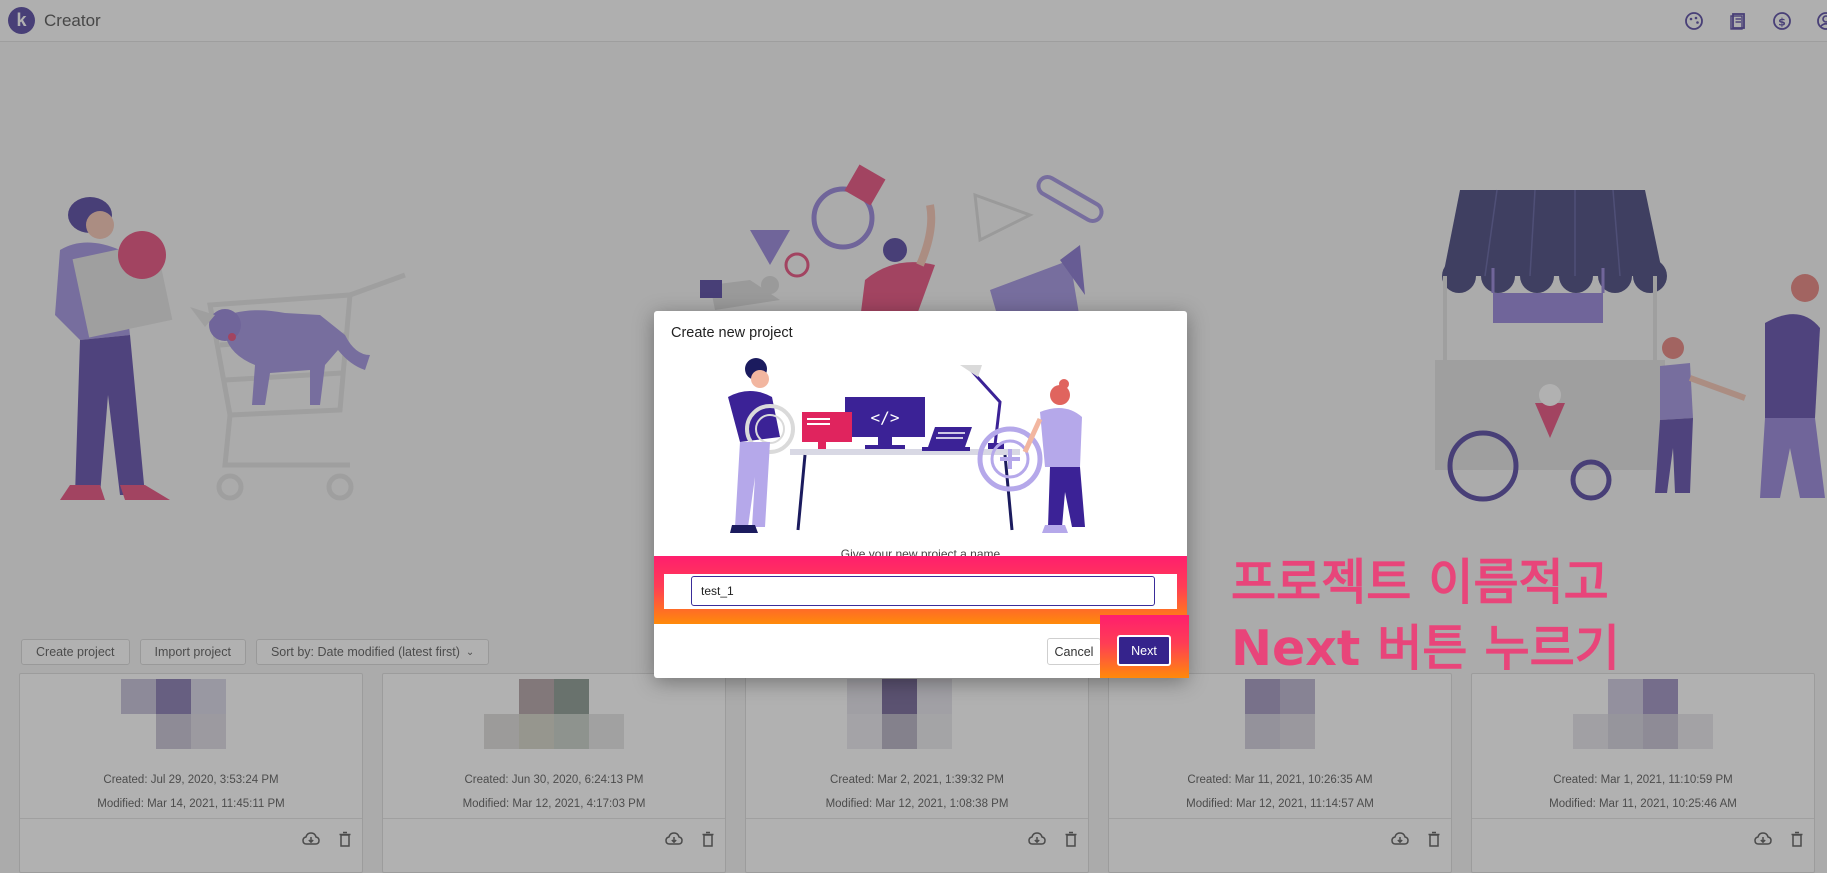 This screenshot has height=873, width=1827. I want to click on next-highlight-box: Next, so click(1144, 646).